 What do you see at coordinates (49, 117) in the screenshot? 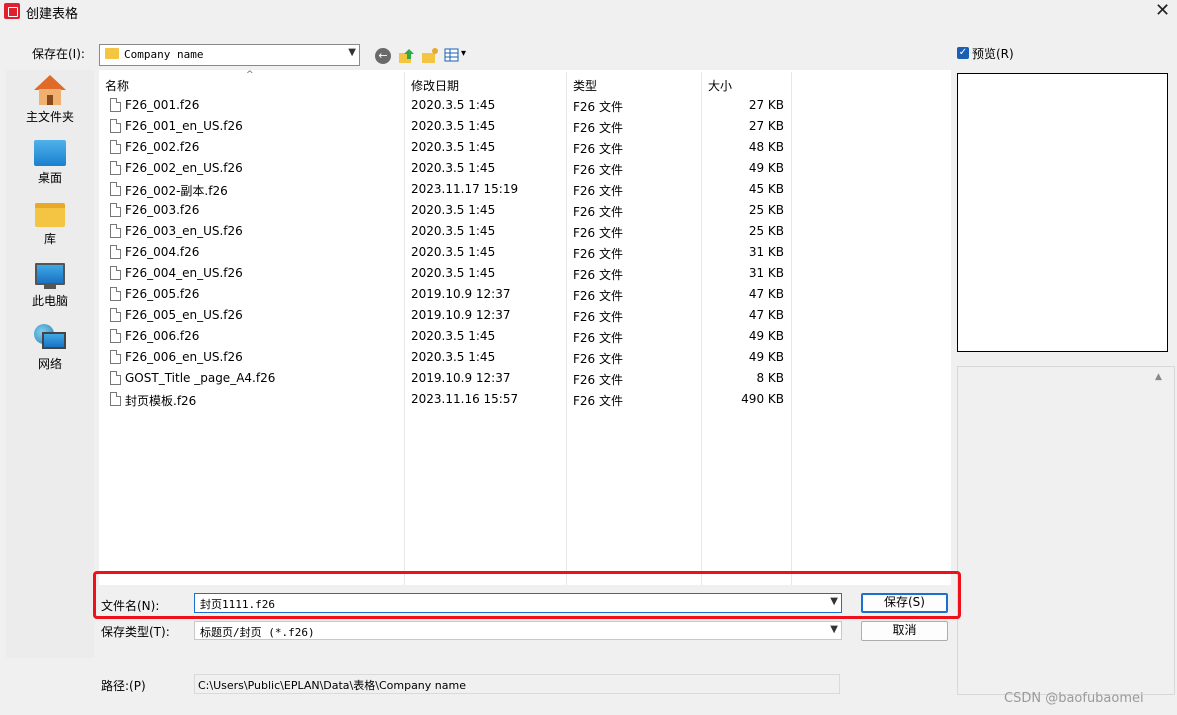
I see `place-label: 主文件夹` at bounding box center [49, 117].